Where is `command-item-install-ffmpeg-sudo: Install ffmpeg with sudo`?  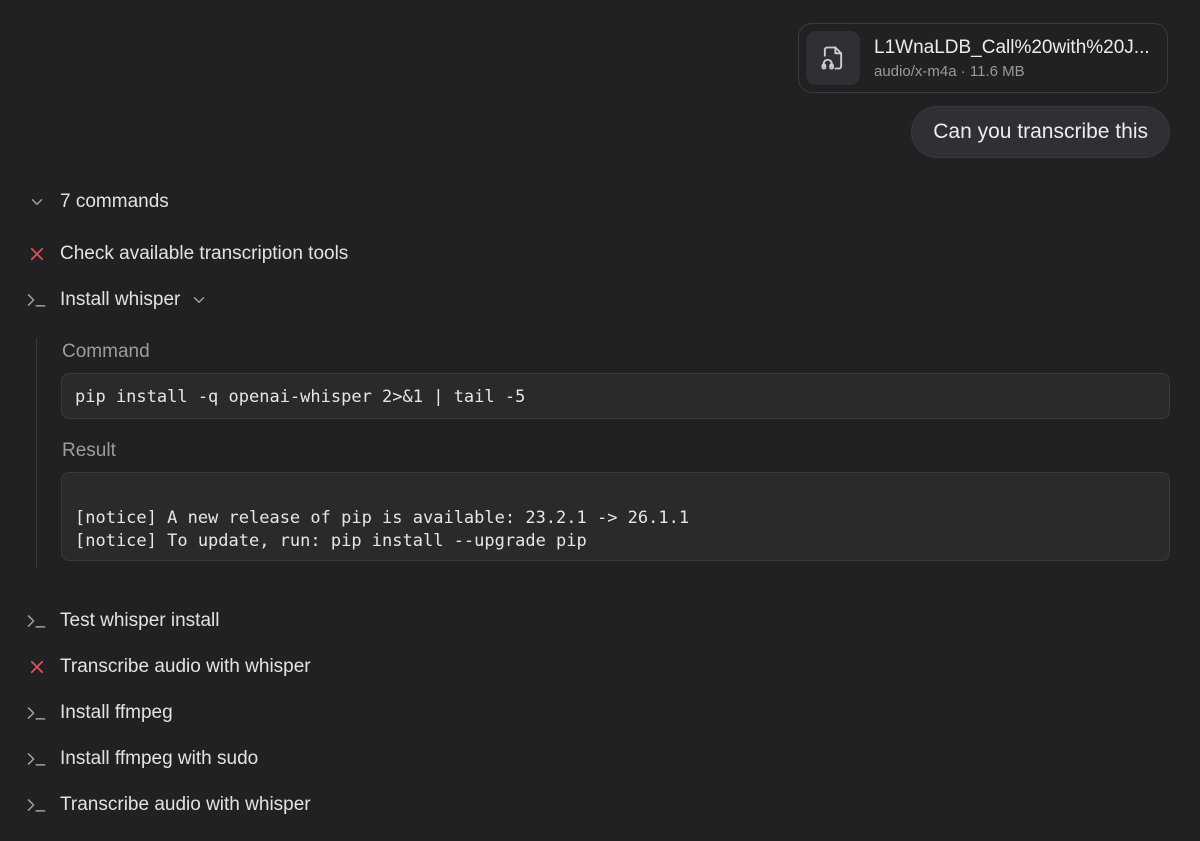 command-item-install-ffmpeg-sudo: Install ffmpeg with sudo is located at coordinates (142, 759).